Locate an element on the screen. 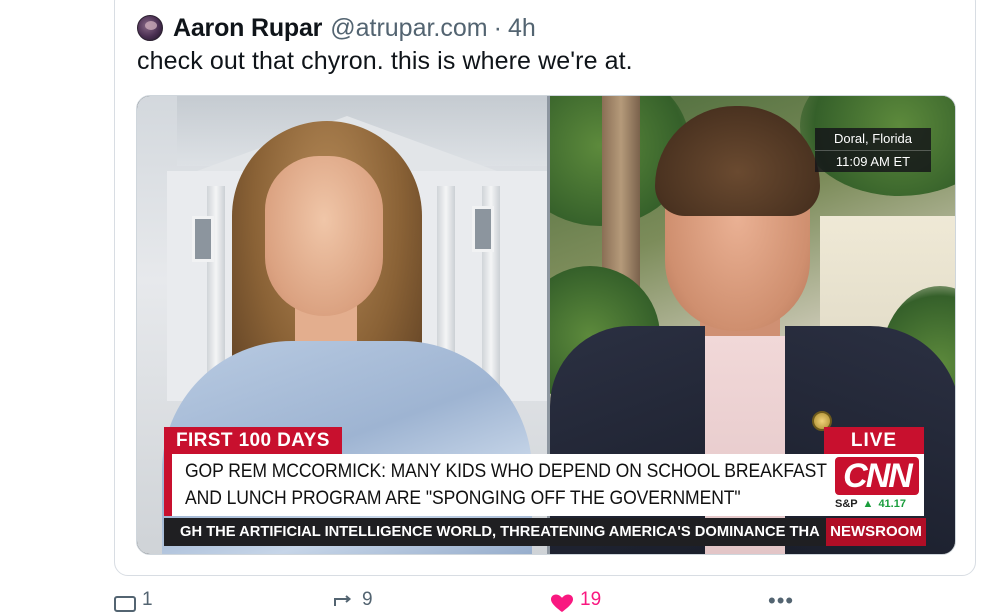  network-brand-box: CNN S&P ▲ 41.17 is located at coordinates (876, 485).